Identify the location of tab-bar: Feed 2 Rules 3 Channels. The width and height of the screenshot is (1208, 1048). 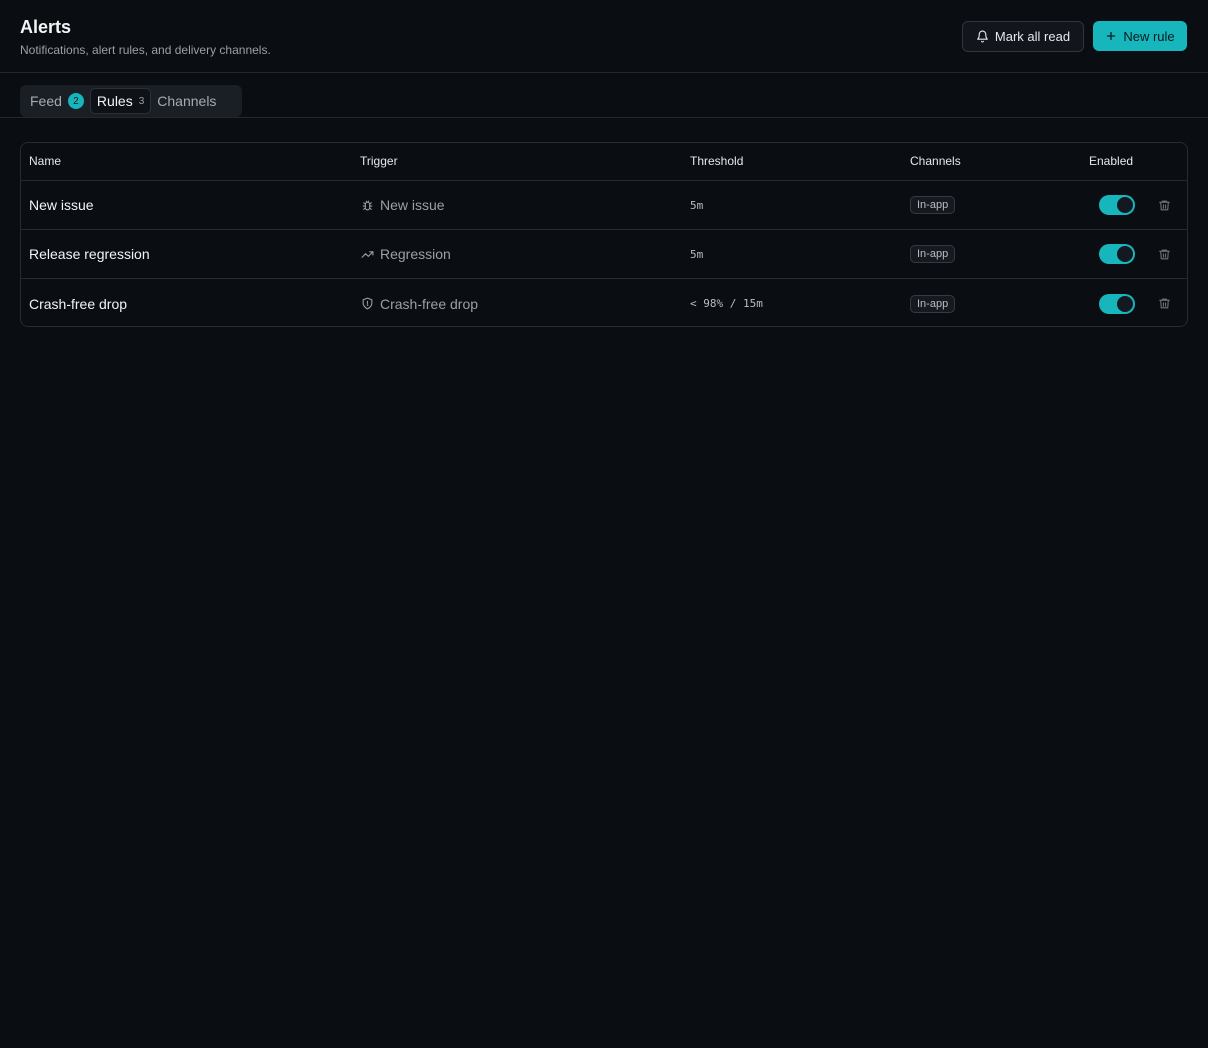
(604, 95).